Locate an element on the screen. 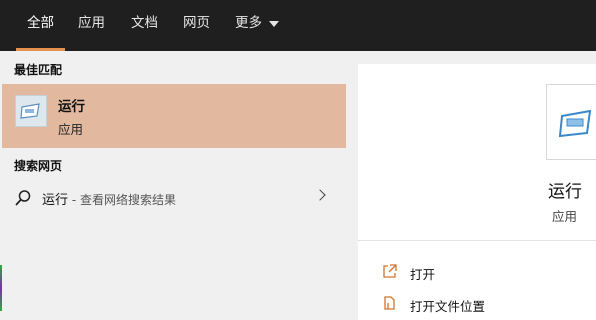 The width and height of the screenshot is (596, 320). tab-web-label: 网页 is located at coordinates (196, 23).